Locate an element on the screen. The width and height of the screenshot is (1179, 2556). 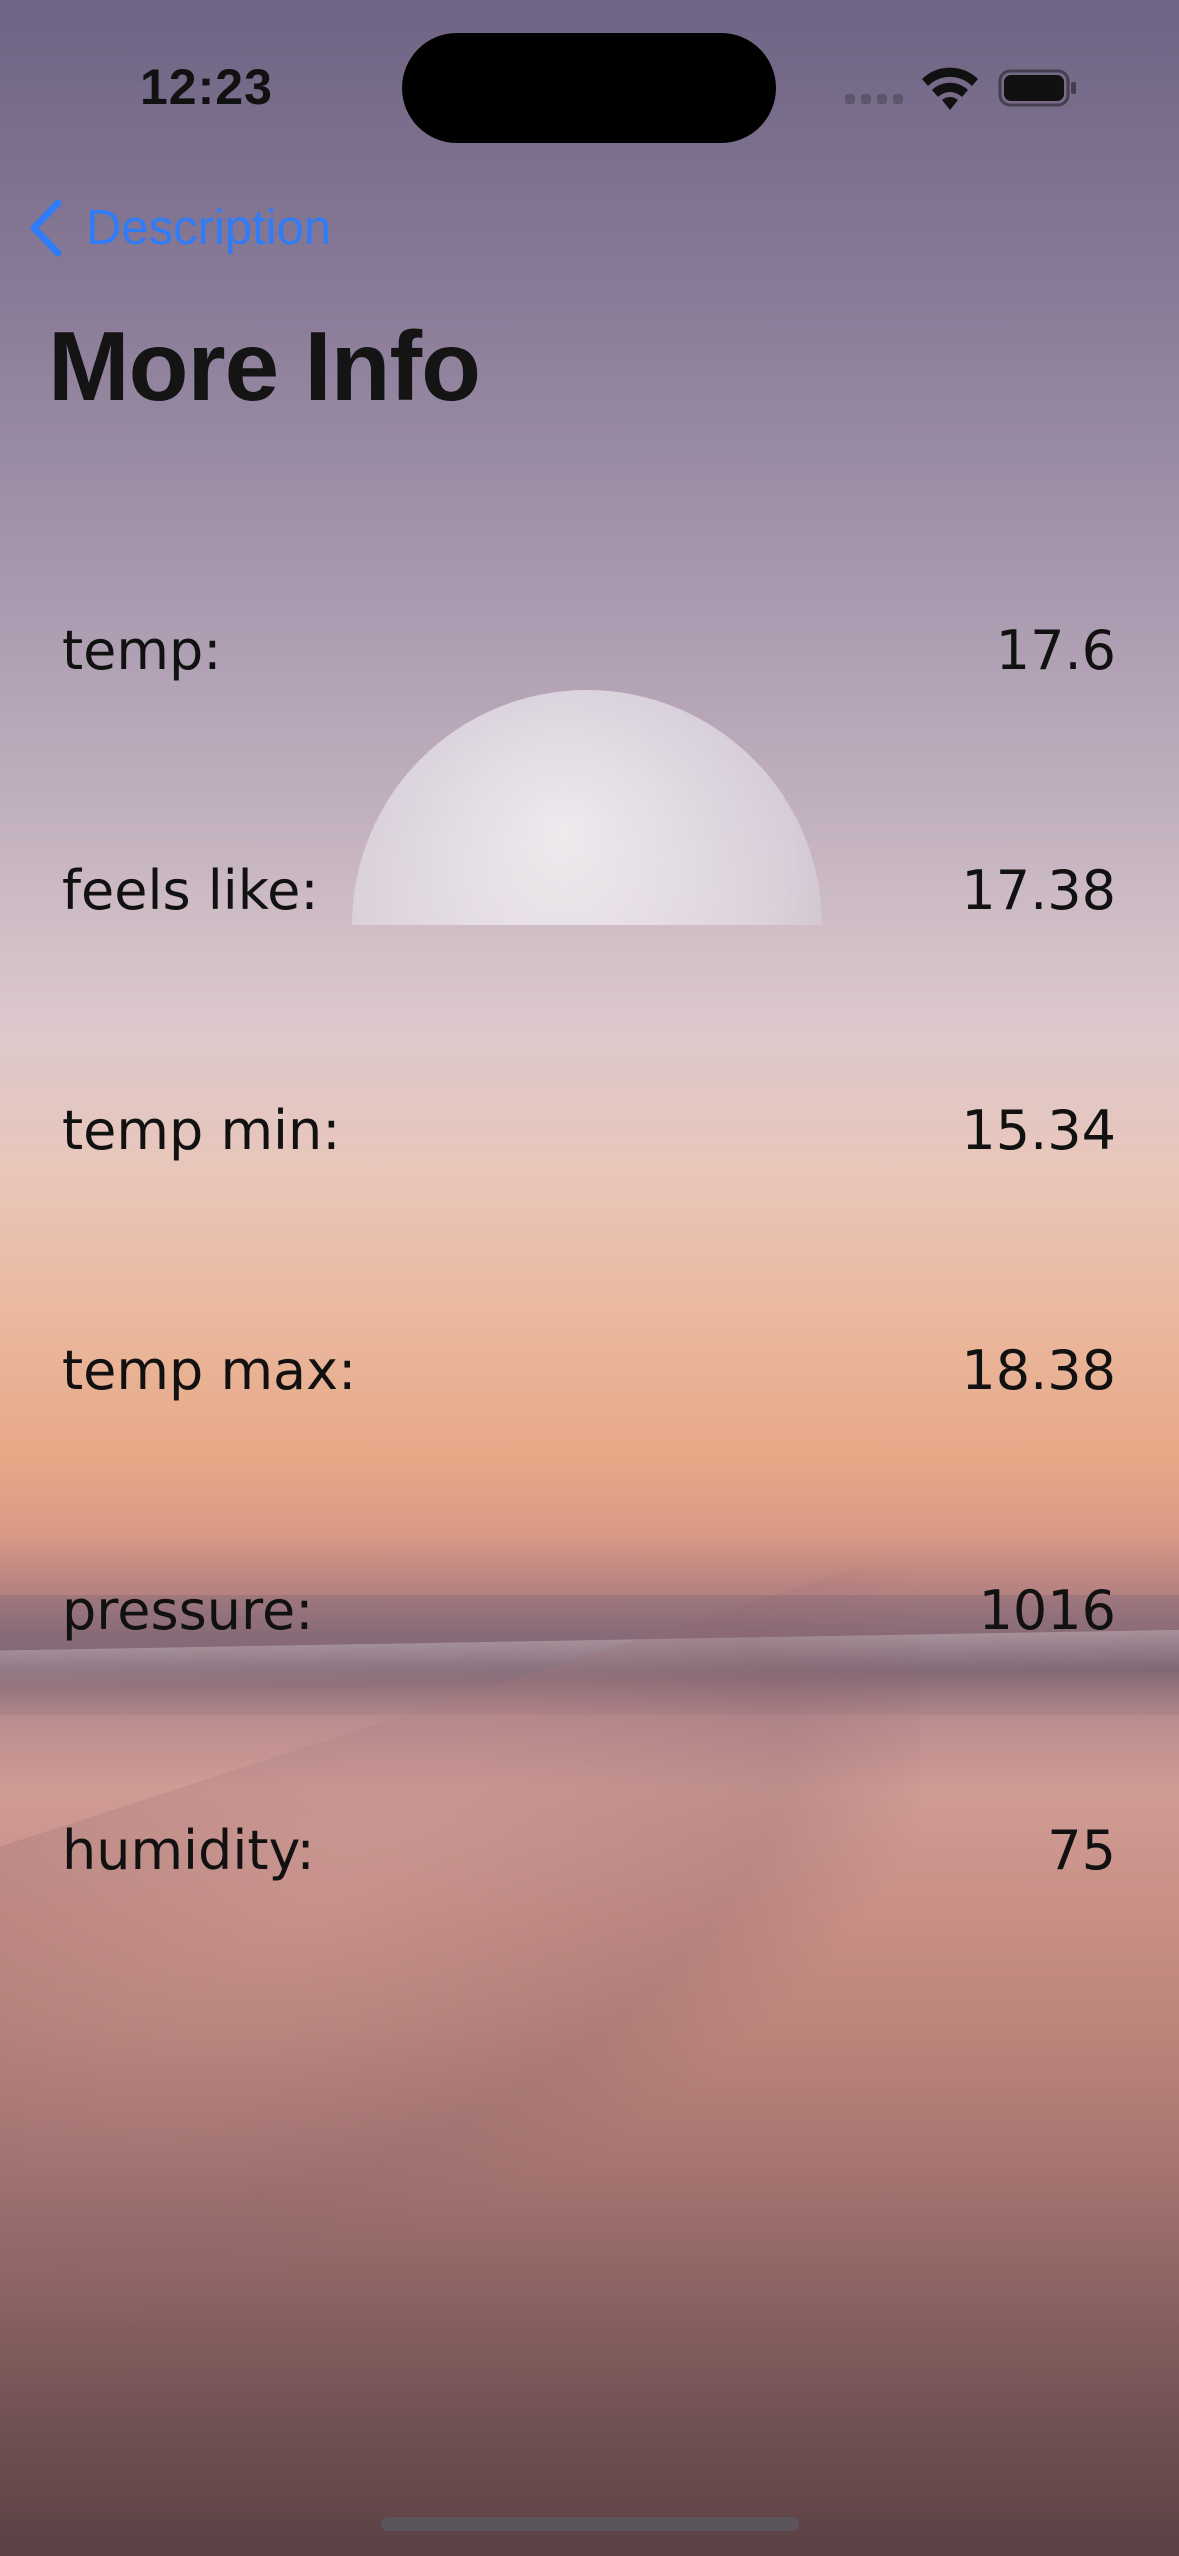
info-value: 17.38 is located at coordinates (1038, 890).